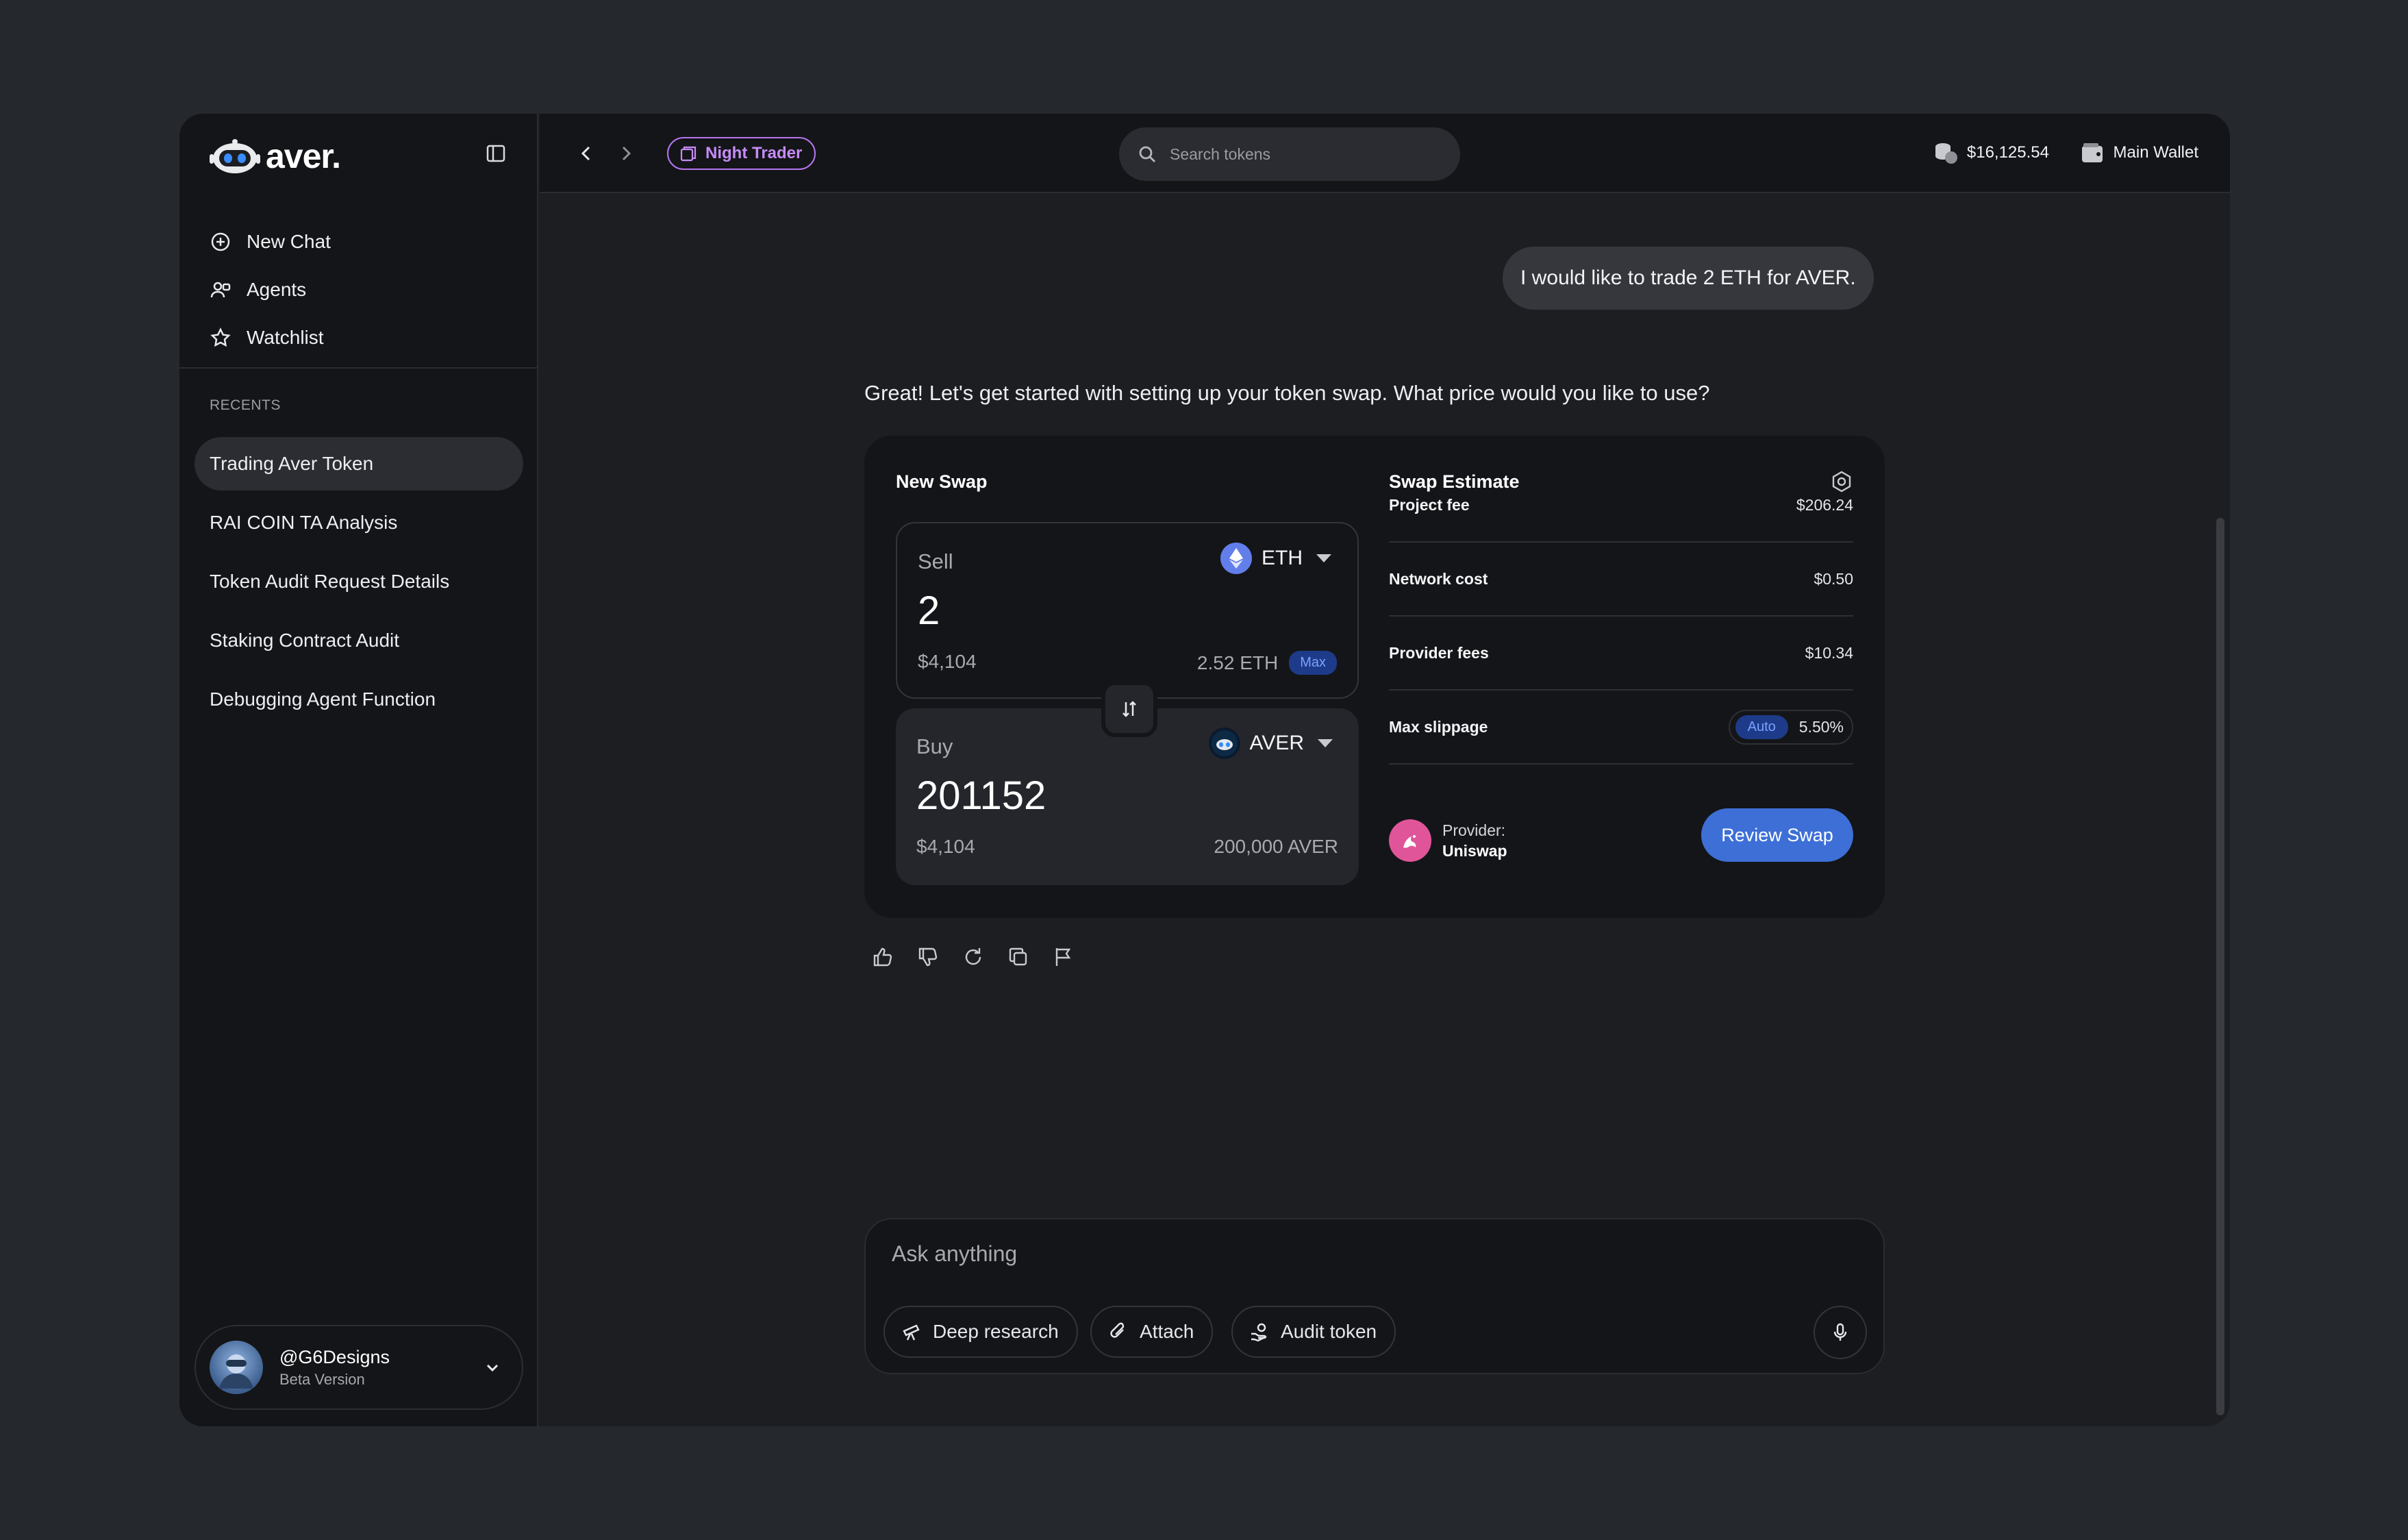 This screenshot has width=2408, height=1540. I want to click on agent-badge-label: Night Trader, so click(754, 153).